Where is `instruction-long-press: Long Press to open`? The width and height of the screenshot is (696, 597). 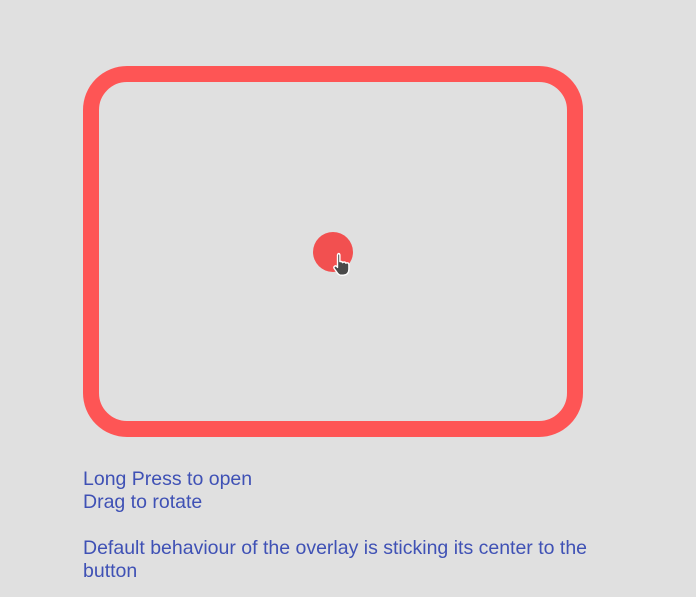 instruction-long-press: Long Press to open is located at coordinates (168, 479).